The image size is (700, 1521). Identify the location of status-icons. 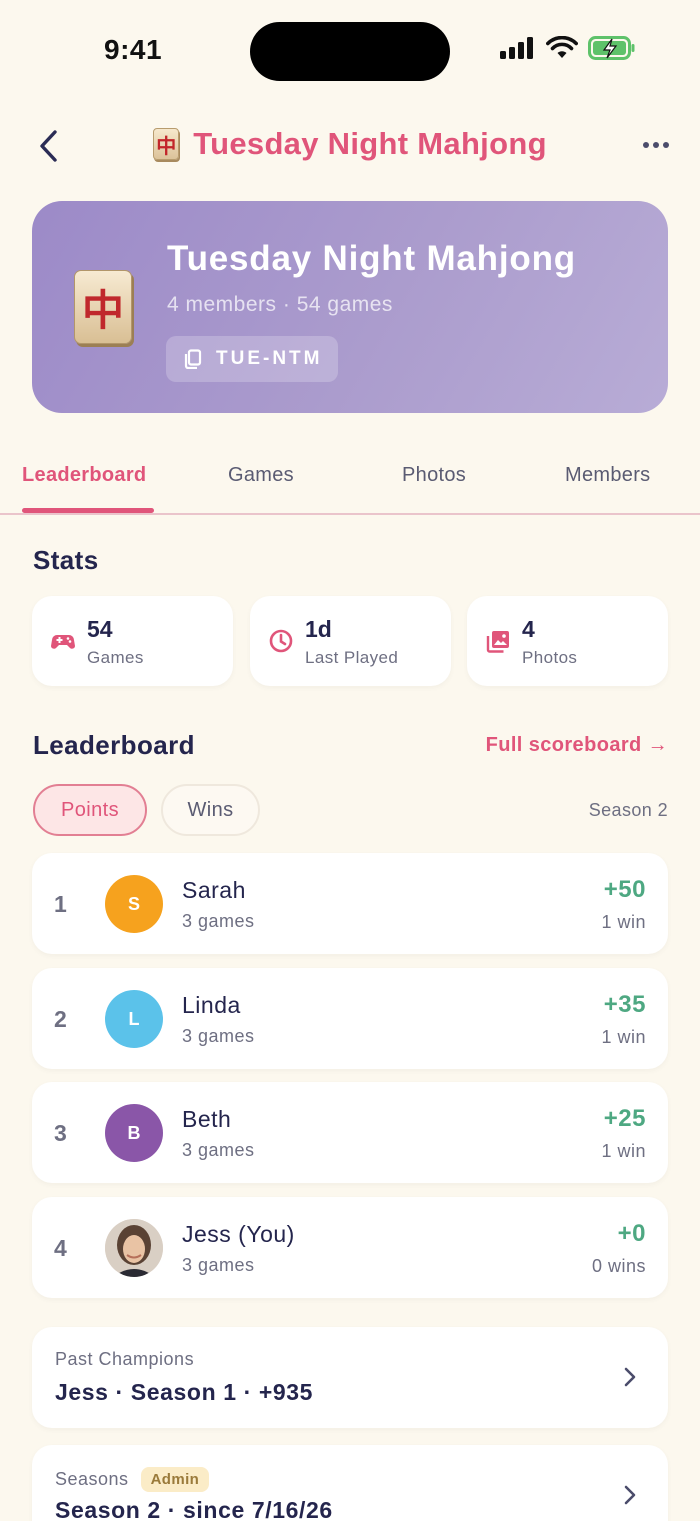
(568, 48).